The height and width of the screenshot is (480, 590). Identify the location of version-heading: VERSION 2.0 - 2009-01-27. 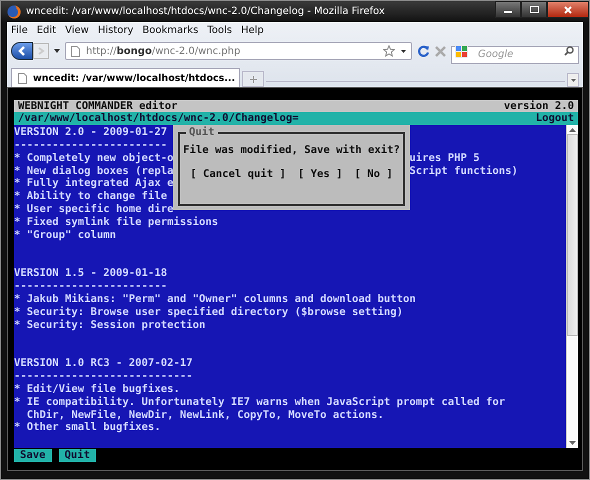
(91, 132).